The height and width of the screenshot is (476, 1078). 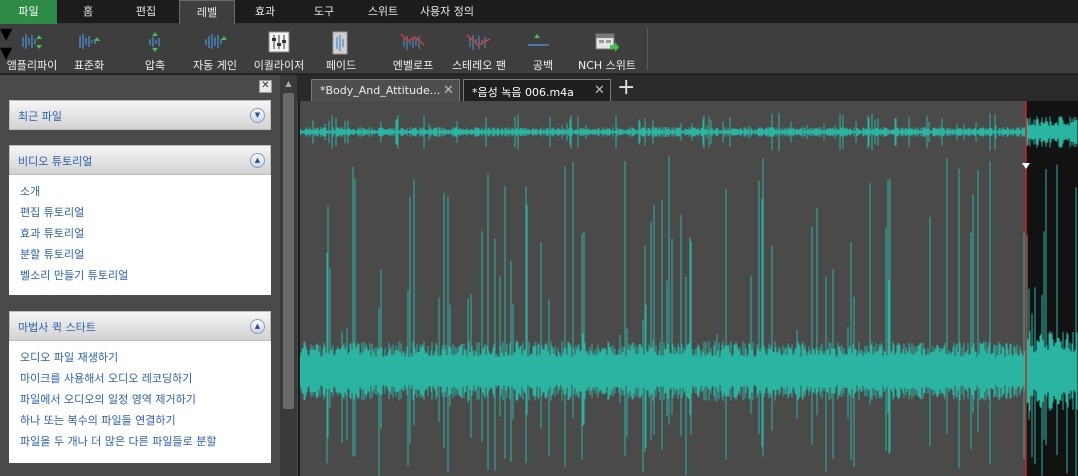 What do you see at coordinates (543, 49) in the screenshot?
I see `silence-button: 공백` at bounding box center [543, 49].